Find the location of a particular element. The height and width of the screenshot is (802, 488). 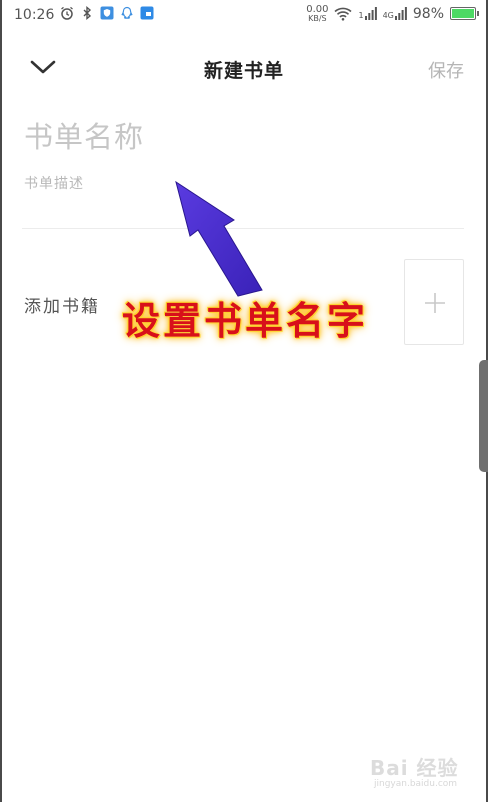

signal-4g-icon: 4G is located at coordinates (395, 13).